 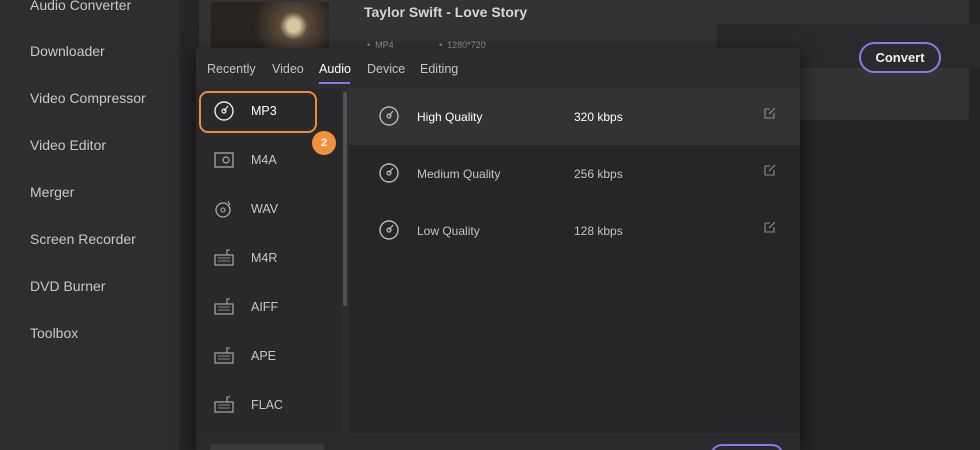 I want to click on format-list-scrollbar, so click(x=345, y=260).